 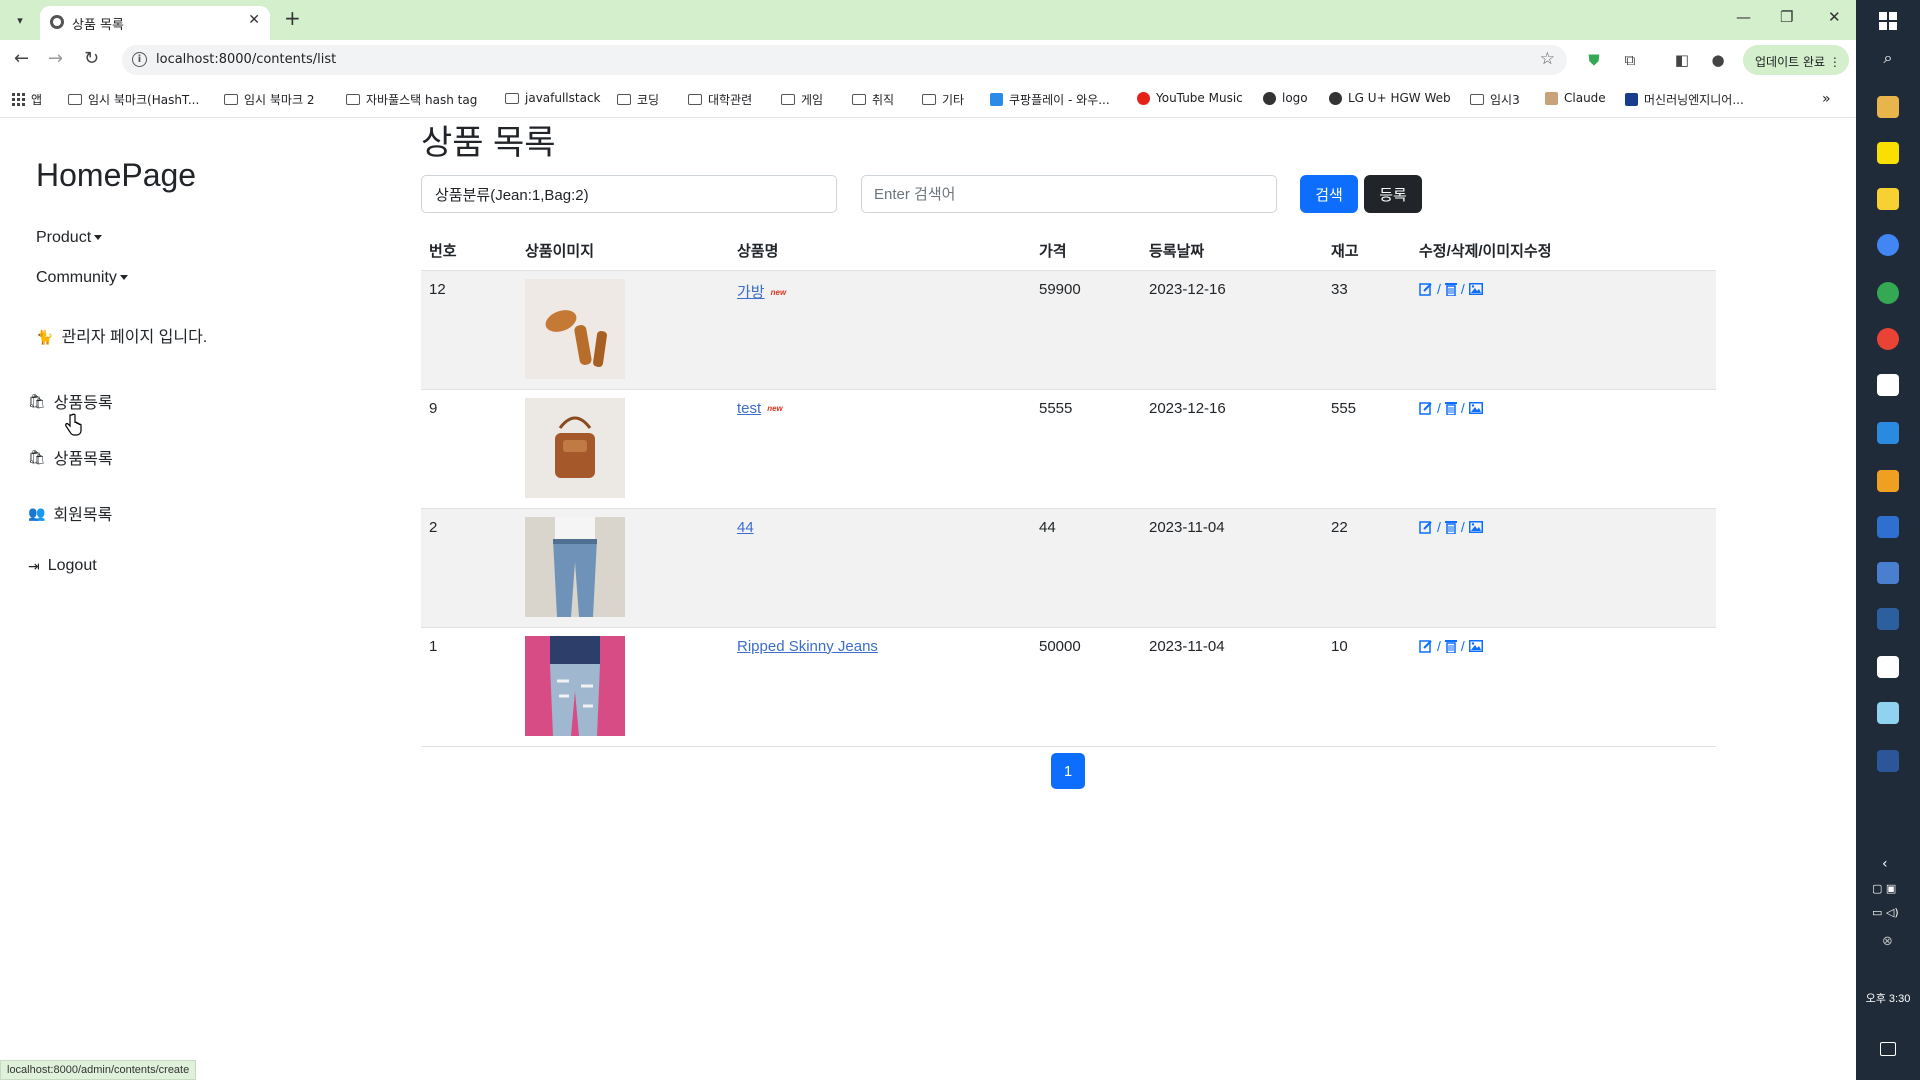 I want to click on product-thumbnail-bag, so click(x=575, y=328).